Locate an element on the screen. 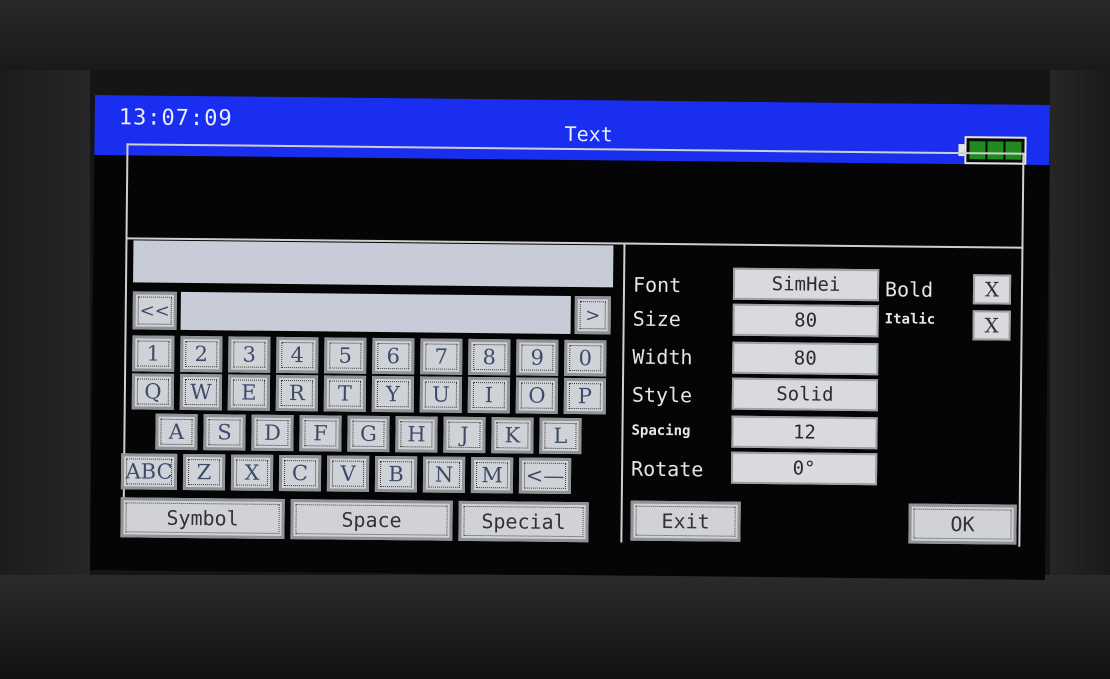  spacing-field: 12 is located at coordinates (804, 432).